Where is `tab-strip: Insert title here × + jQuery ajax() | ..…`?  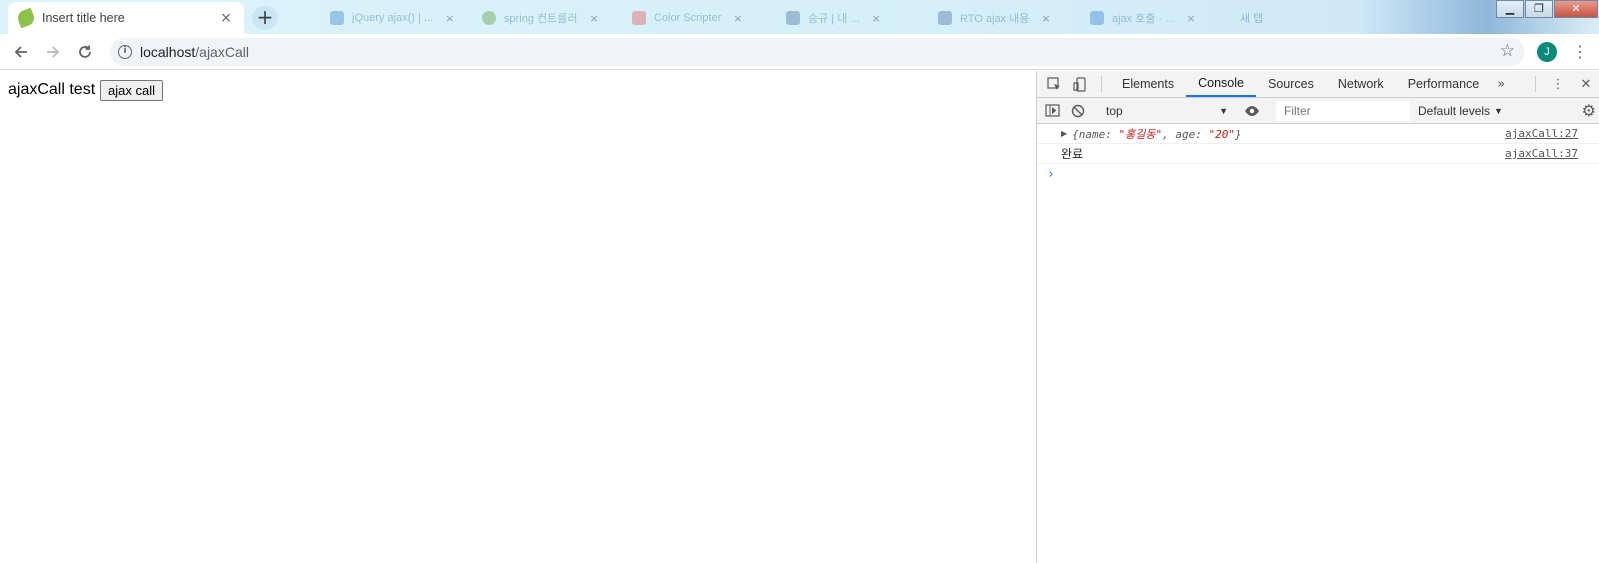 tab-strip: Insert title here × + jQuery ajax() | ..… is located at coordinates (799, 17).